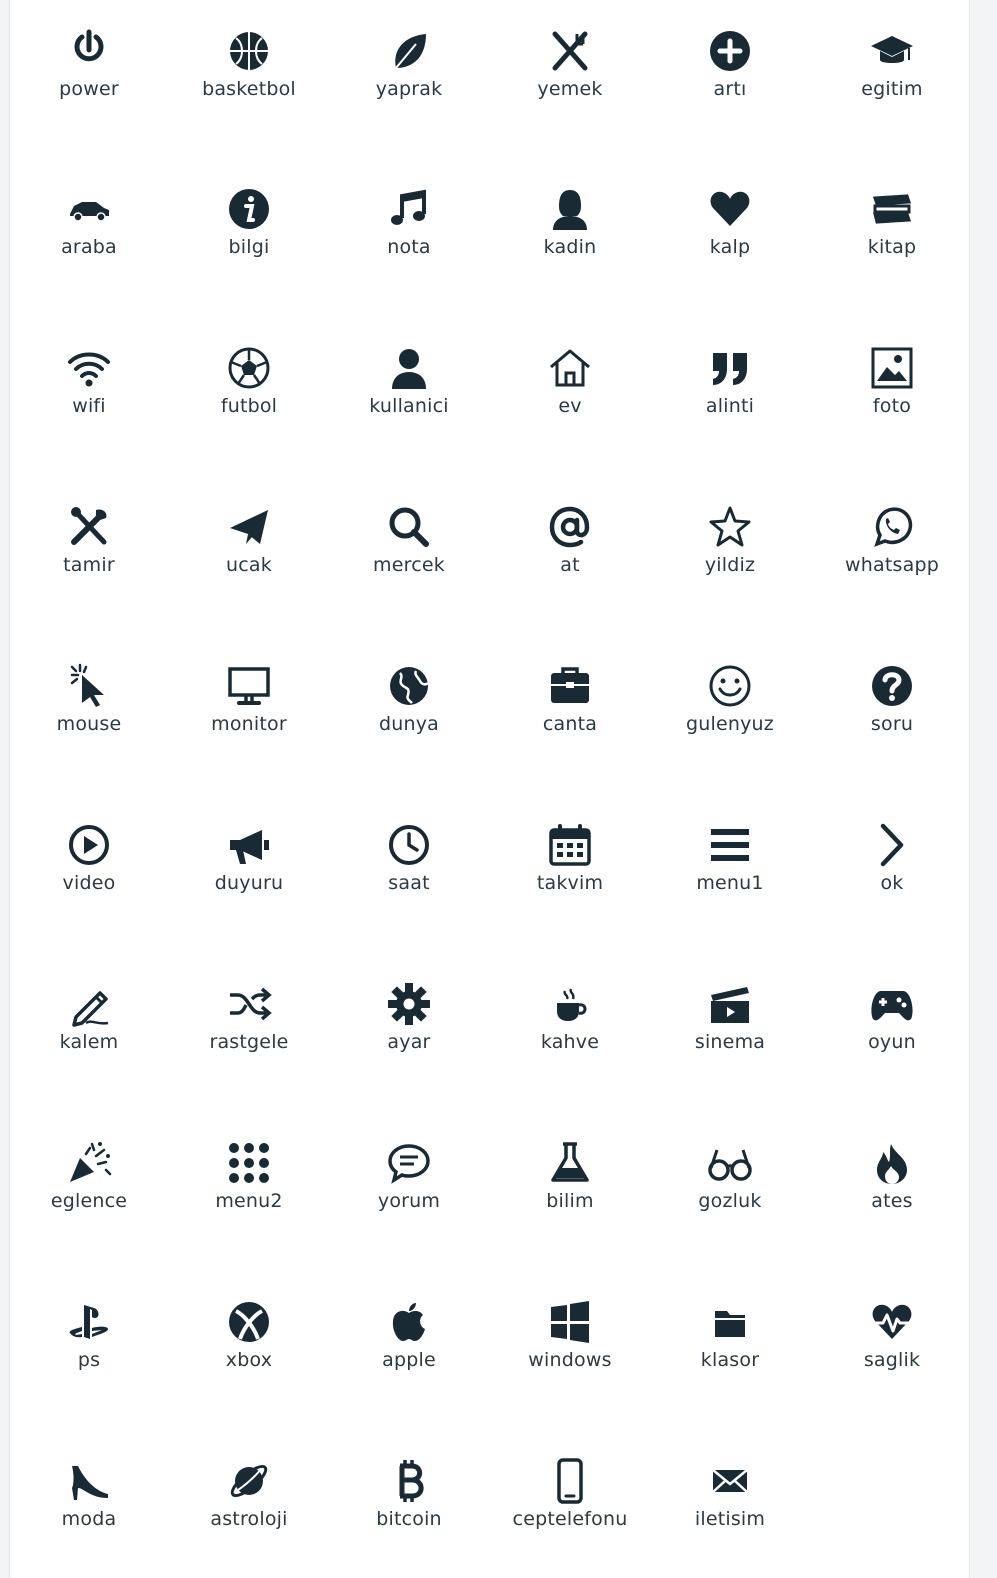  What do you see at coordinates (249, 51) in the screenshot?
I see `basketball-icon` at bounding box center [249, 51].